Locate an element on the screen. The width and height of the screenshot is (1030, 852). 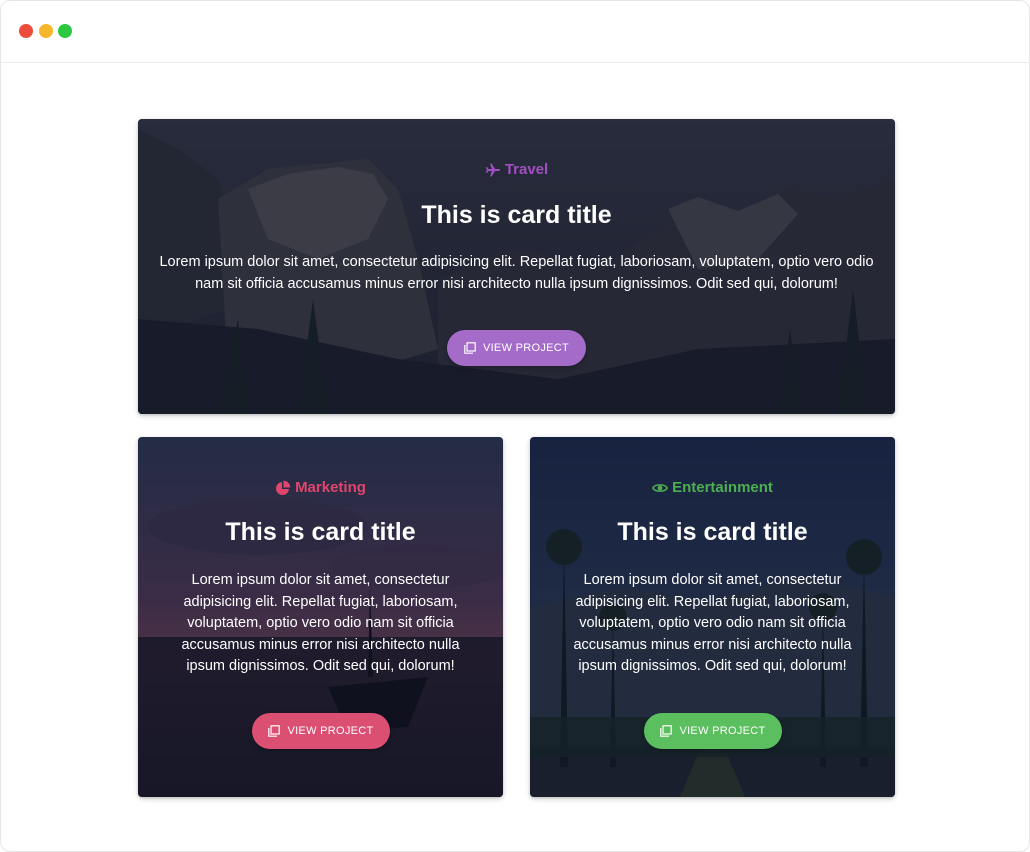
category-label: Entertainment is located at coordinates (712, 488).